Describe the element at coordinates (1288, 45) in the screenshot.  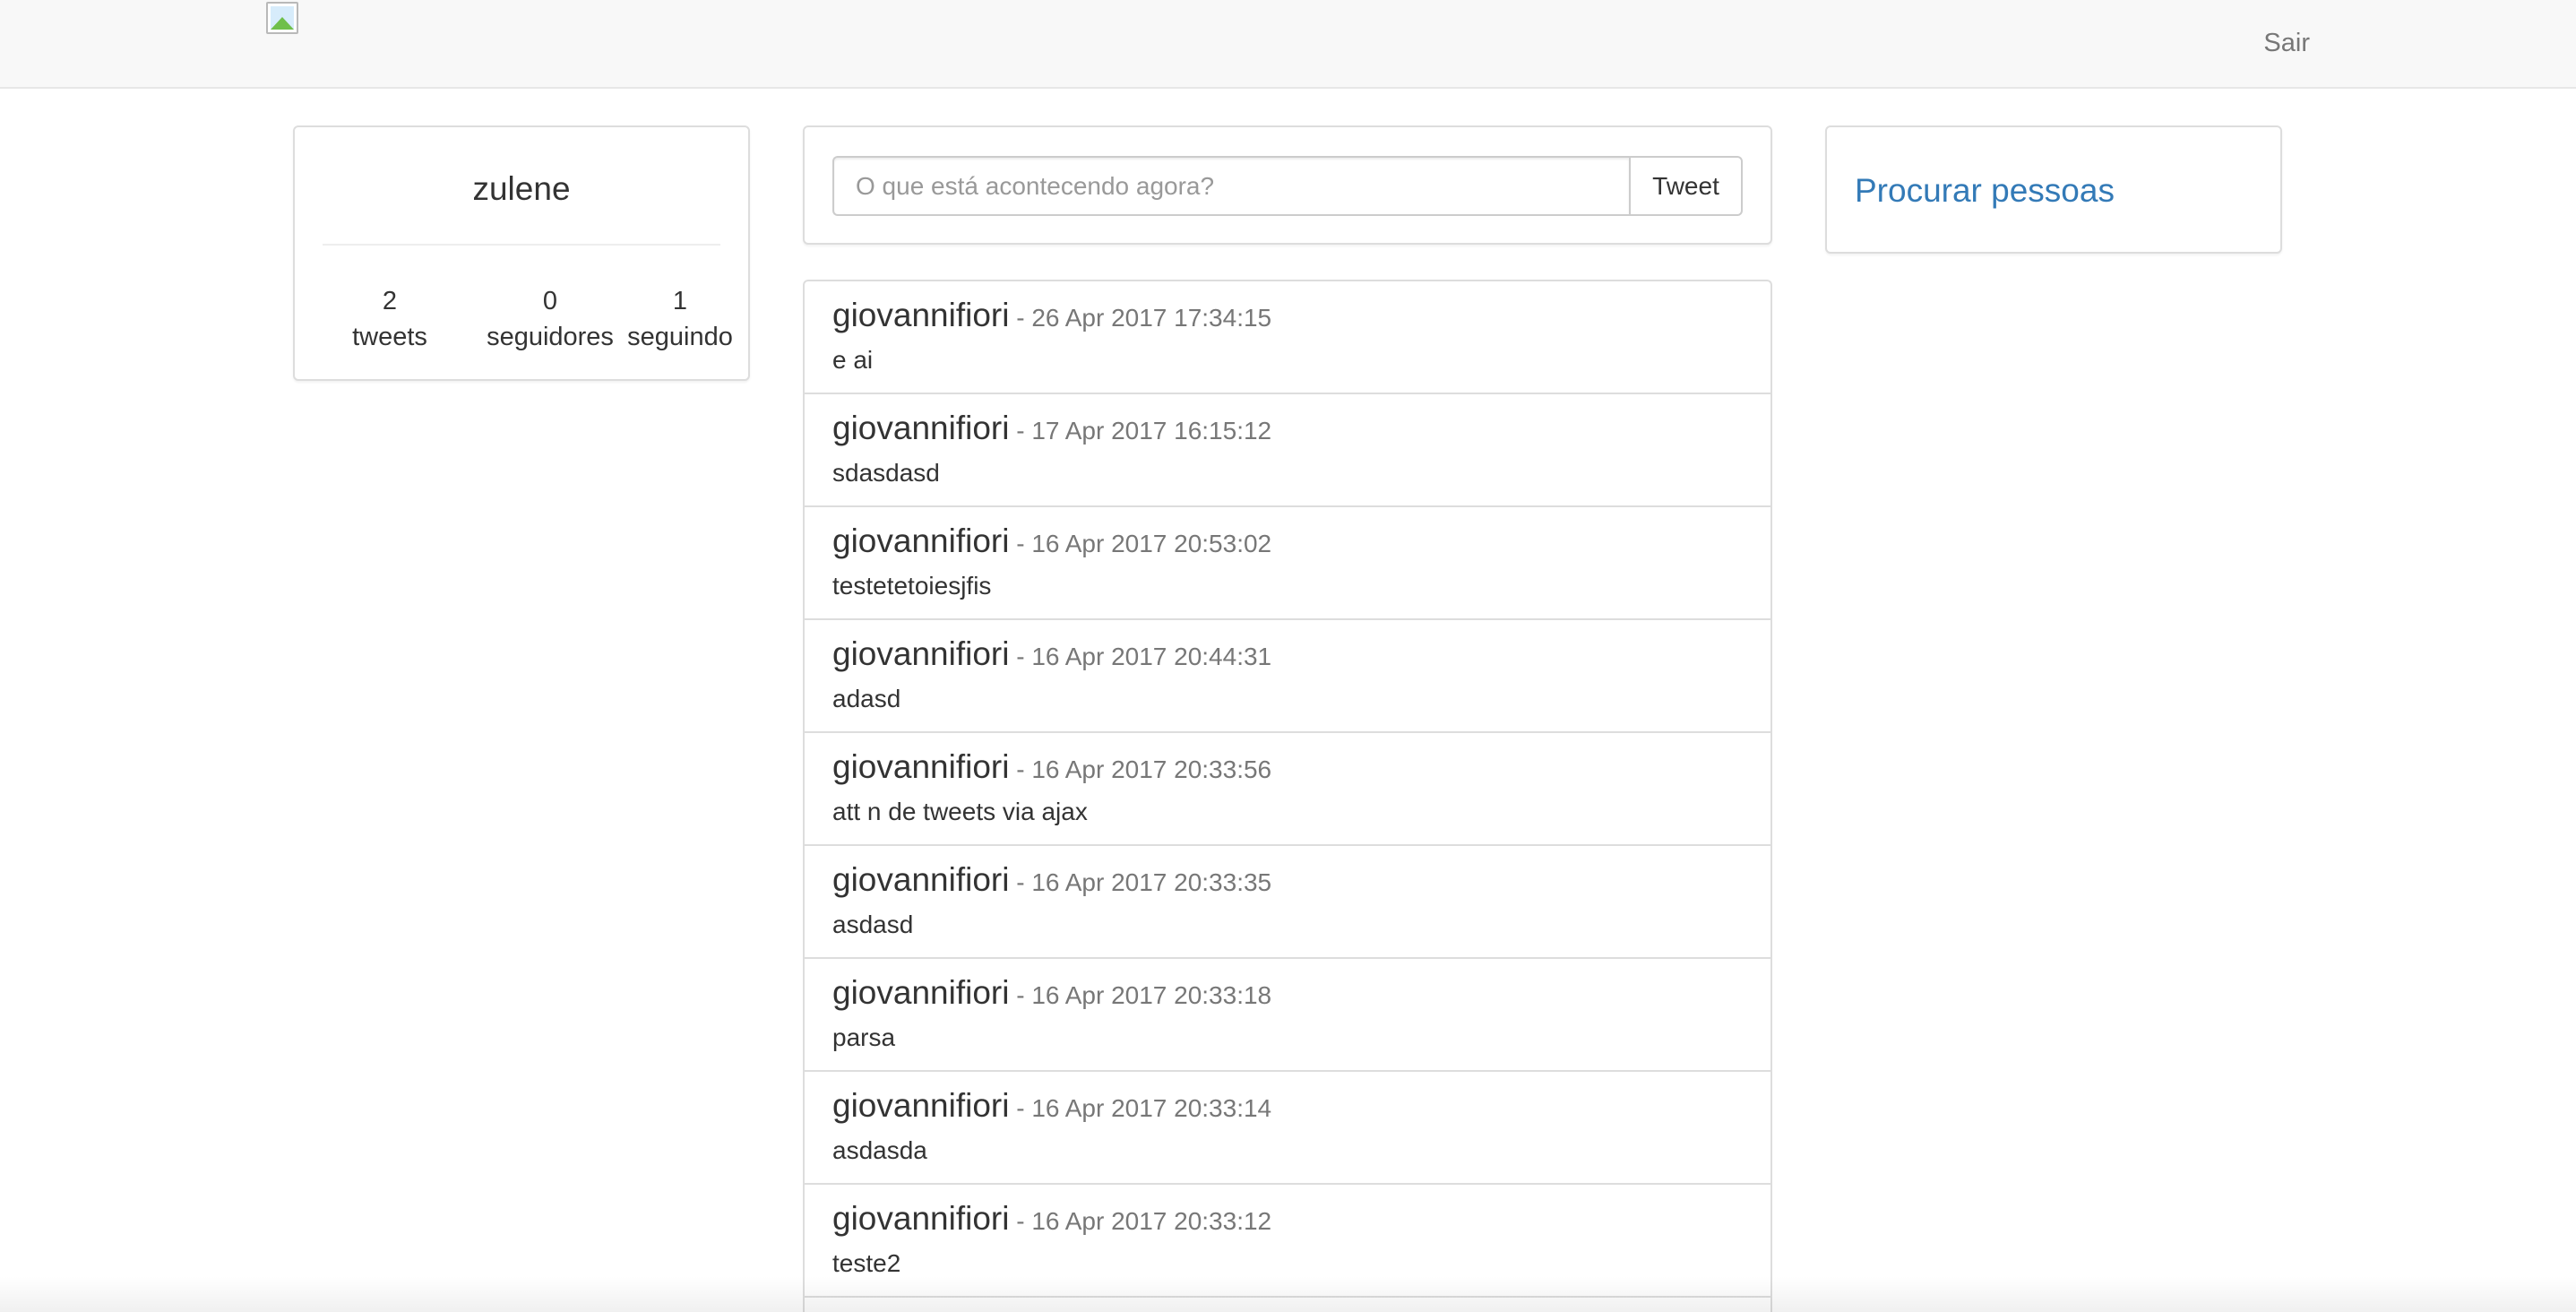
I see `navbar: Sair` at that location.